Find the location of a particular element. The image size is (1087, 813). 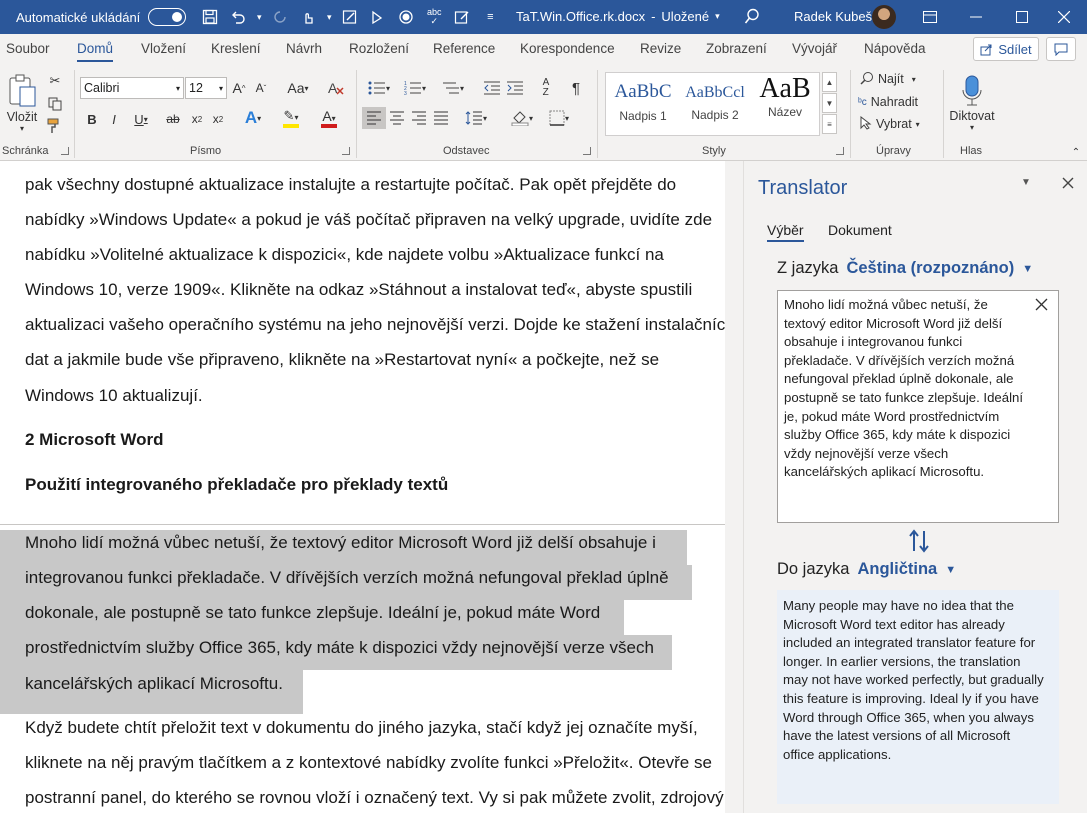

style-heading2: AaBbCcl Nadpis 2 is located at coordinates (715, 104).